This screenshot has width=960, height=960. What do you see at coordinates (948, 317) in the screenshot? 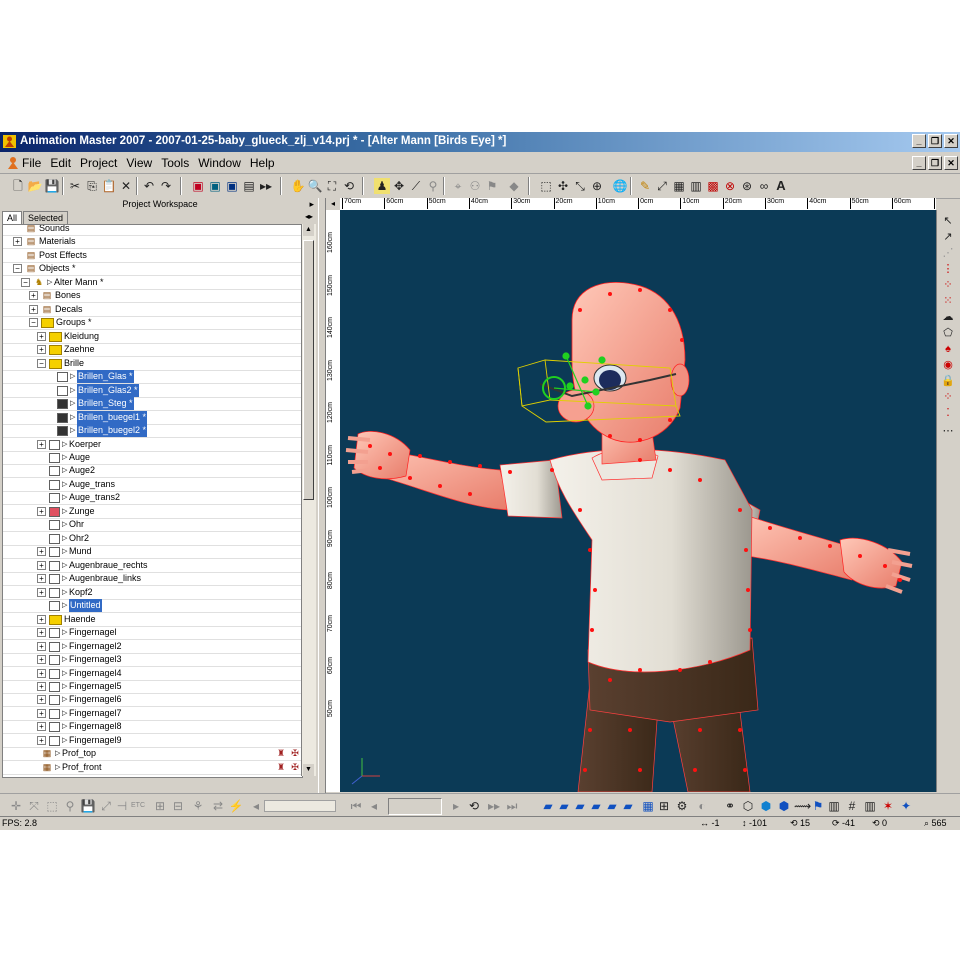
I see `cloud-icon: ☁` at bounding box center [948, 317].